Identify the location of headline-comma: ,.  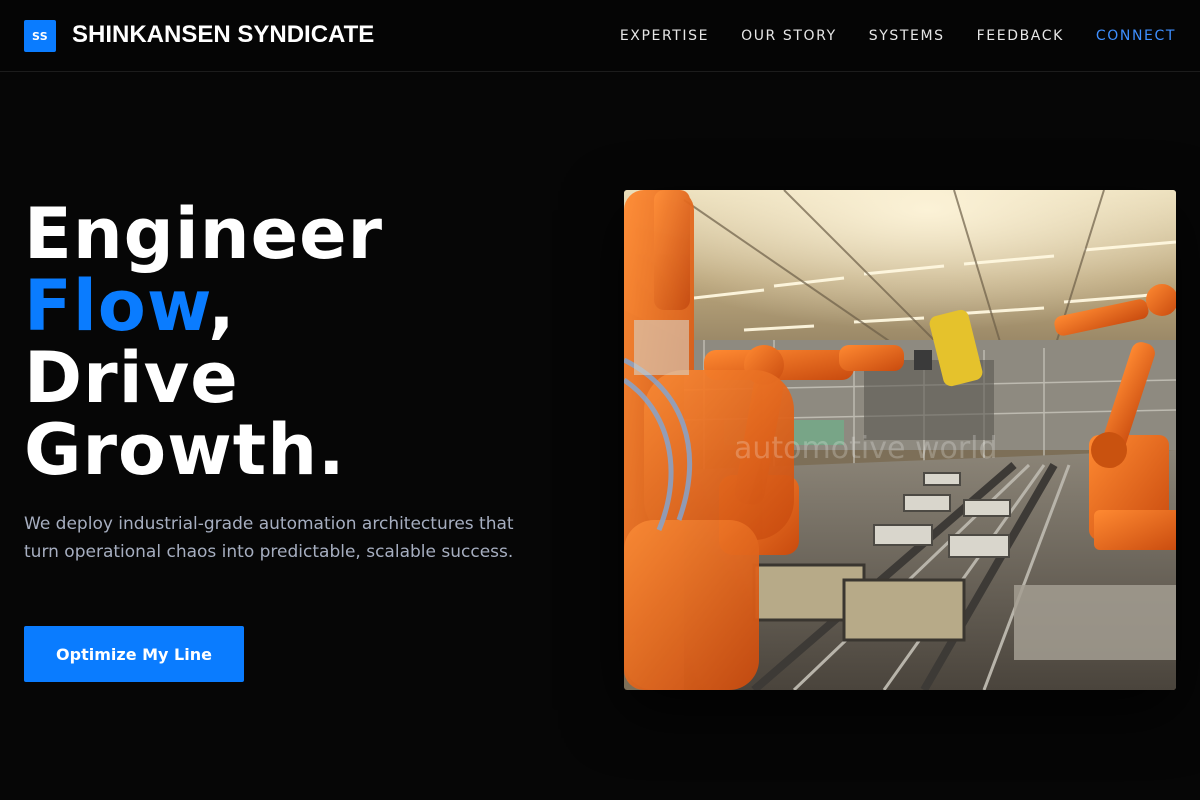
(222, 306).